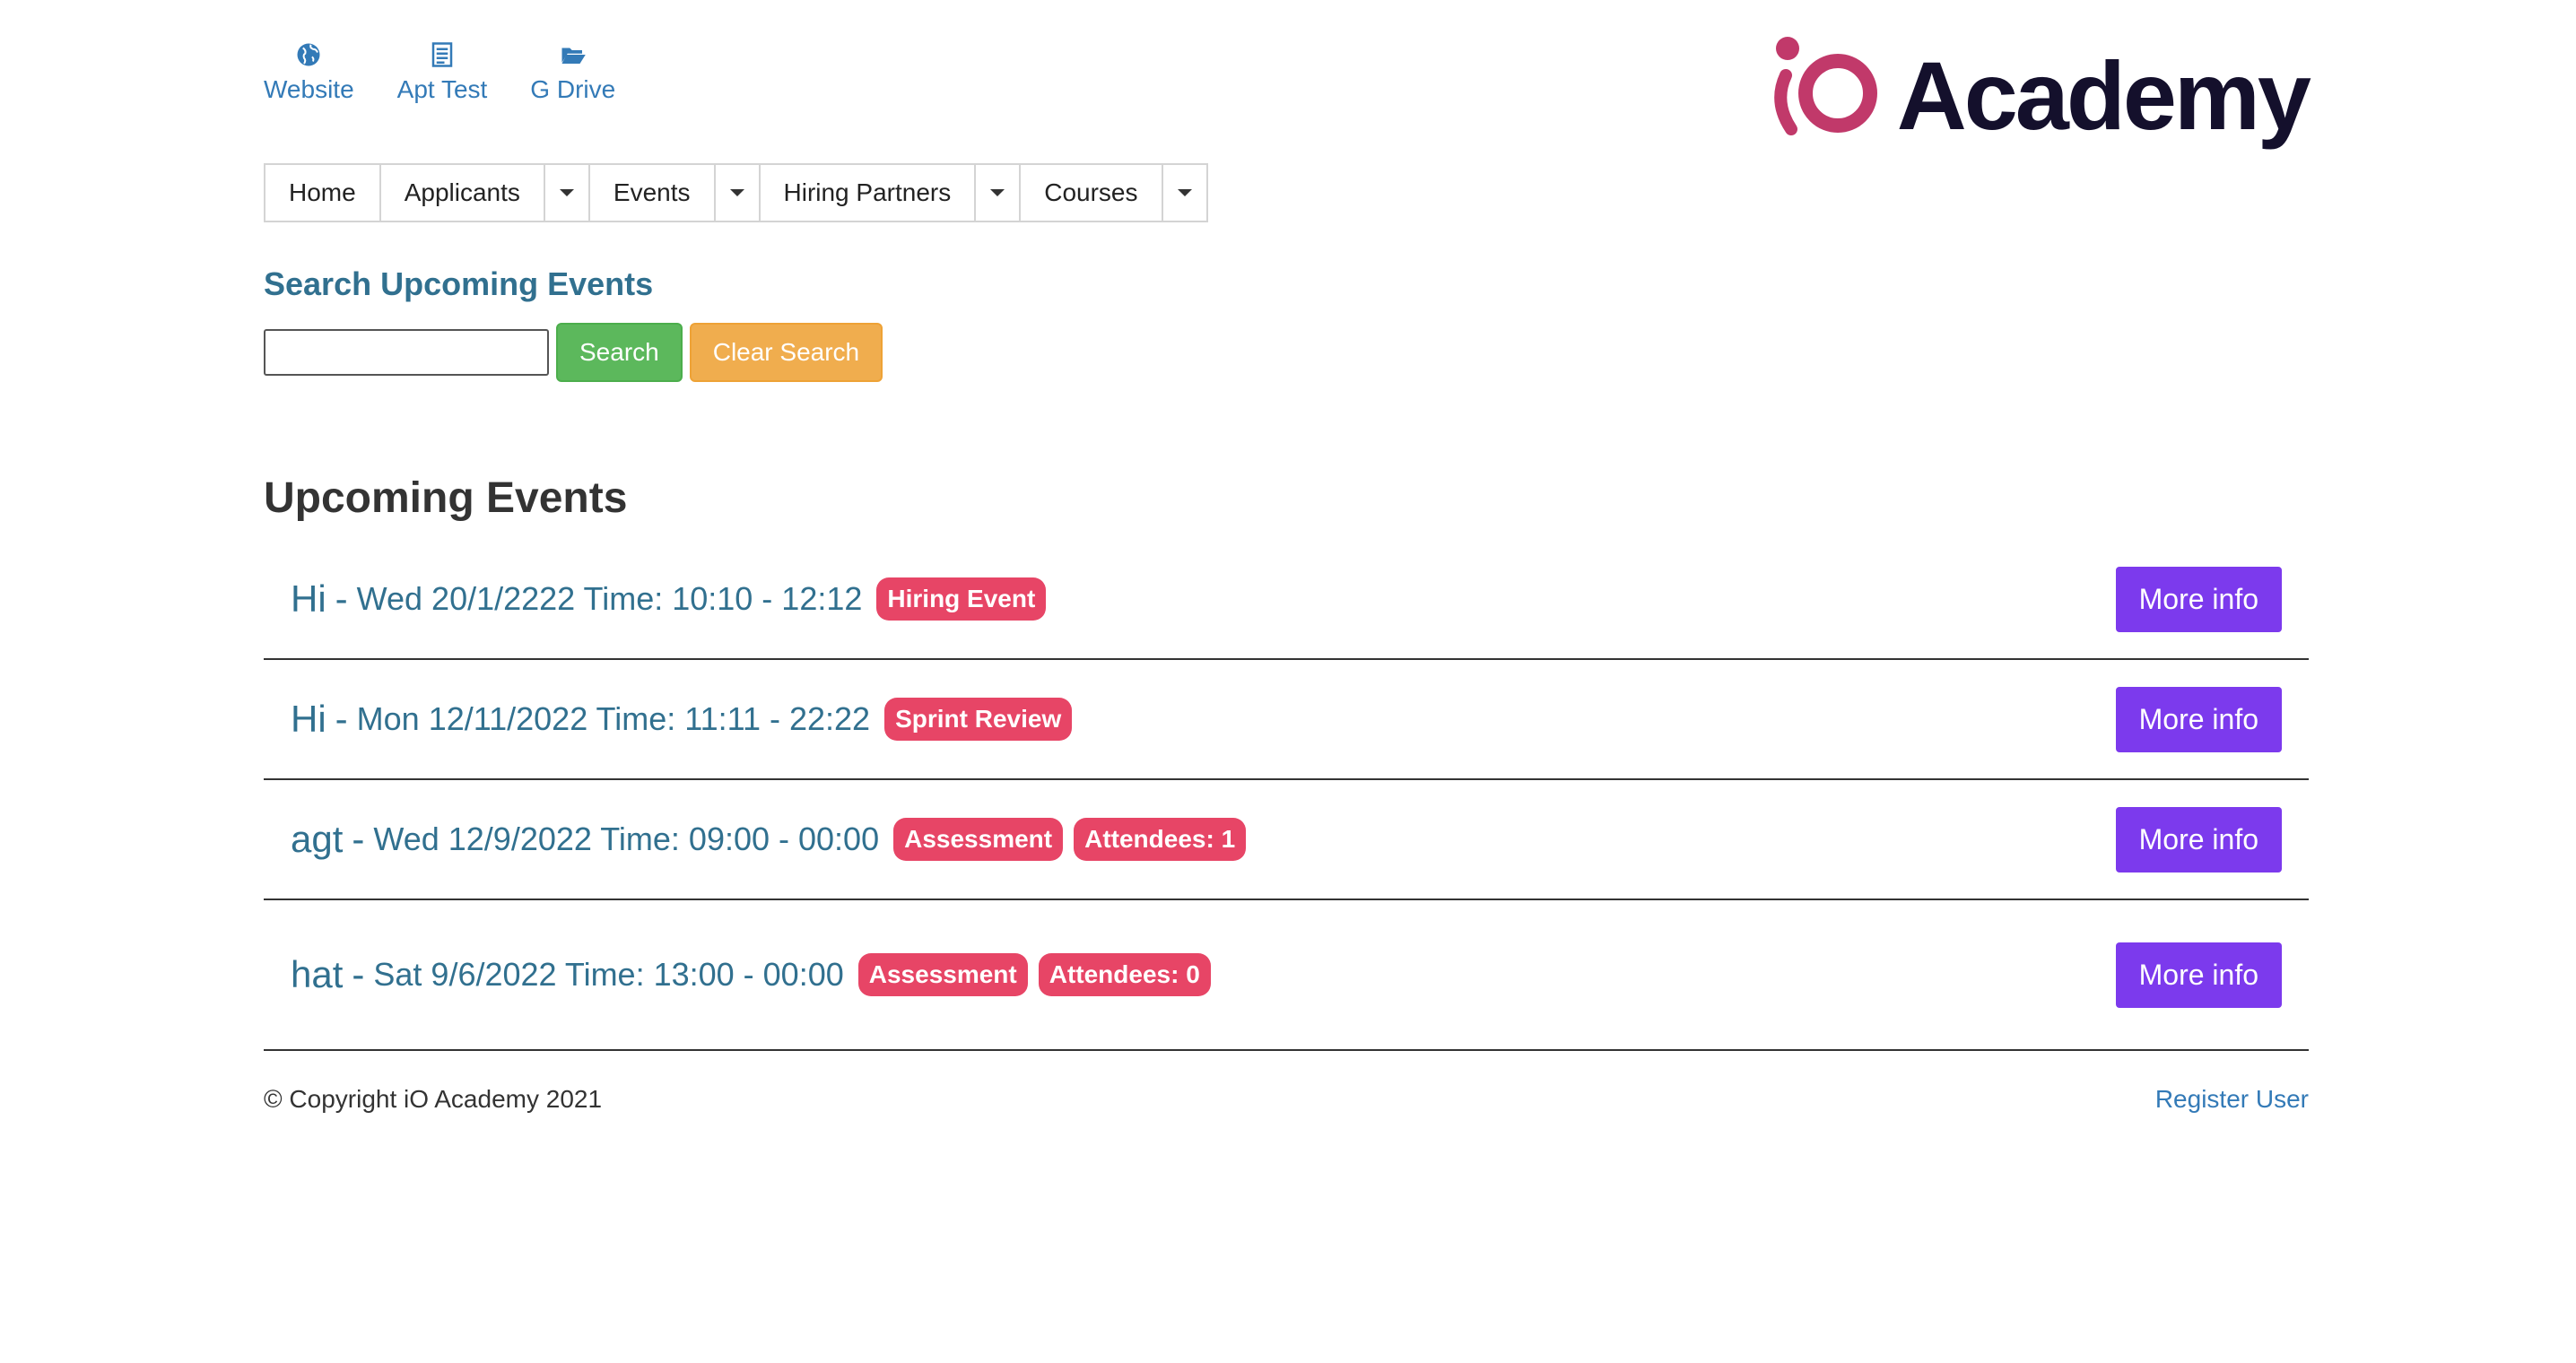 The height and width of the screenshot is (1363, 2576). What do you see at coordinates (786, 353) in the screenshot?
I see `clear-search-button: Clear Search` at bounding box center [786, 353].